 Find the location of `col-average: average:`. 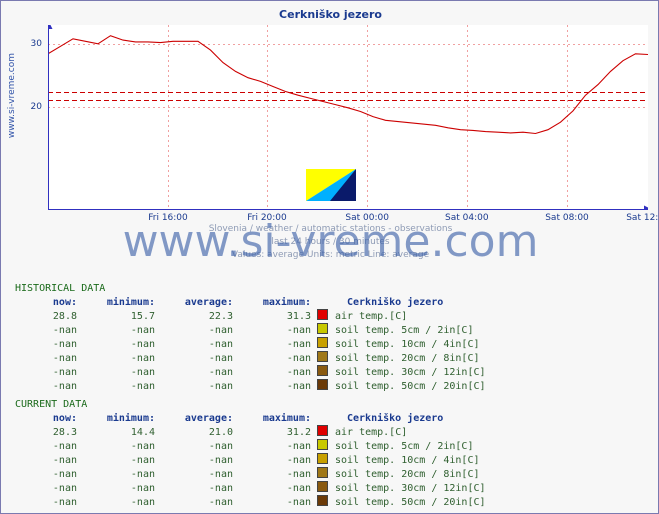

col-average: average: is located at coordinates (208, 302).